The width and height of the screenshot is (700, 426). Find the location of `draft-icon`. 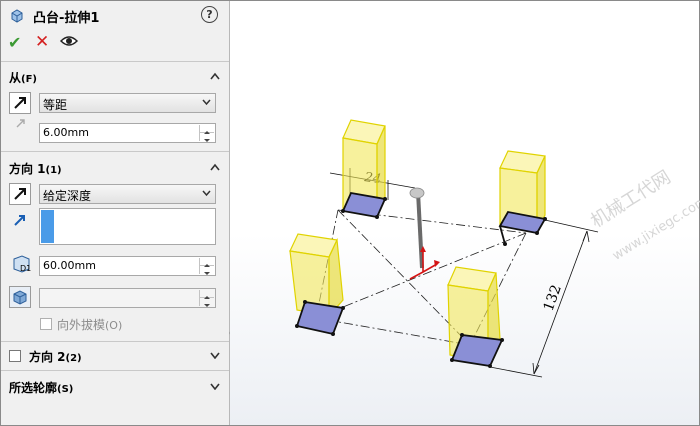

draft-icon is located at coordinates (20, 297).